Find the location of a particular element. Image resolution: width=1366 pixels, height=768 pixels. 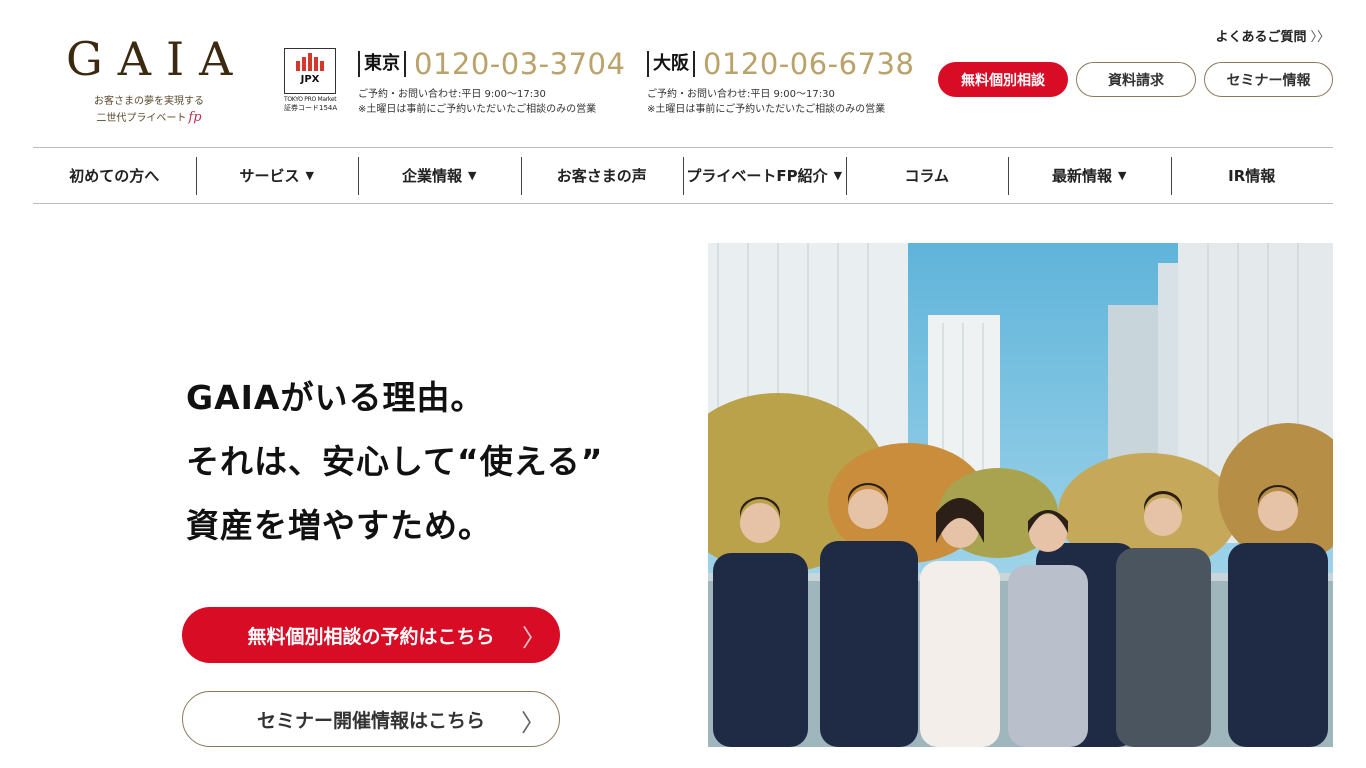

jpx-name: JPX is located at coordinates (310, 79).